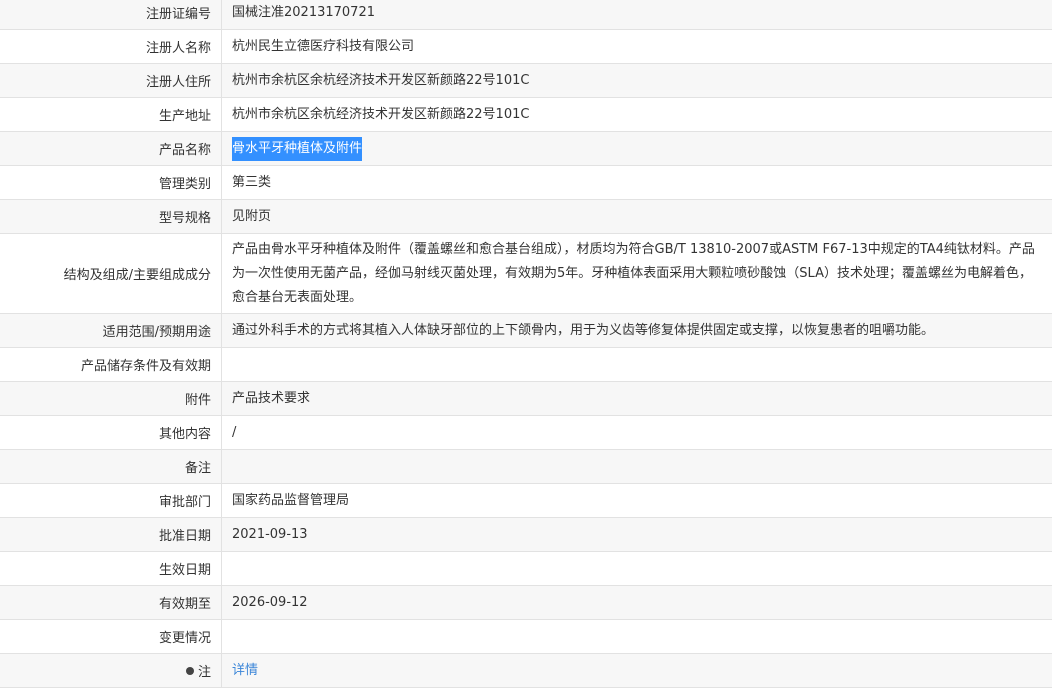 The height and width of the screenshot is (688, 1052). I want to click on table-row: 审批部门 国家药品监督管理局, so click(526, 501).